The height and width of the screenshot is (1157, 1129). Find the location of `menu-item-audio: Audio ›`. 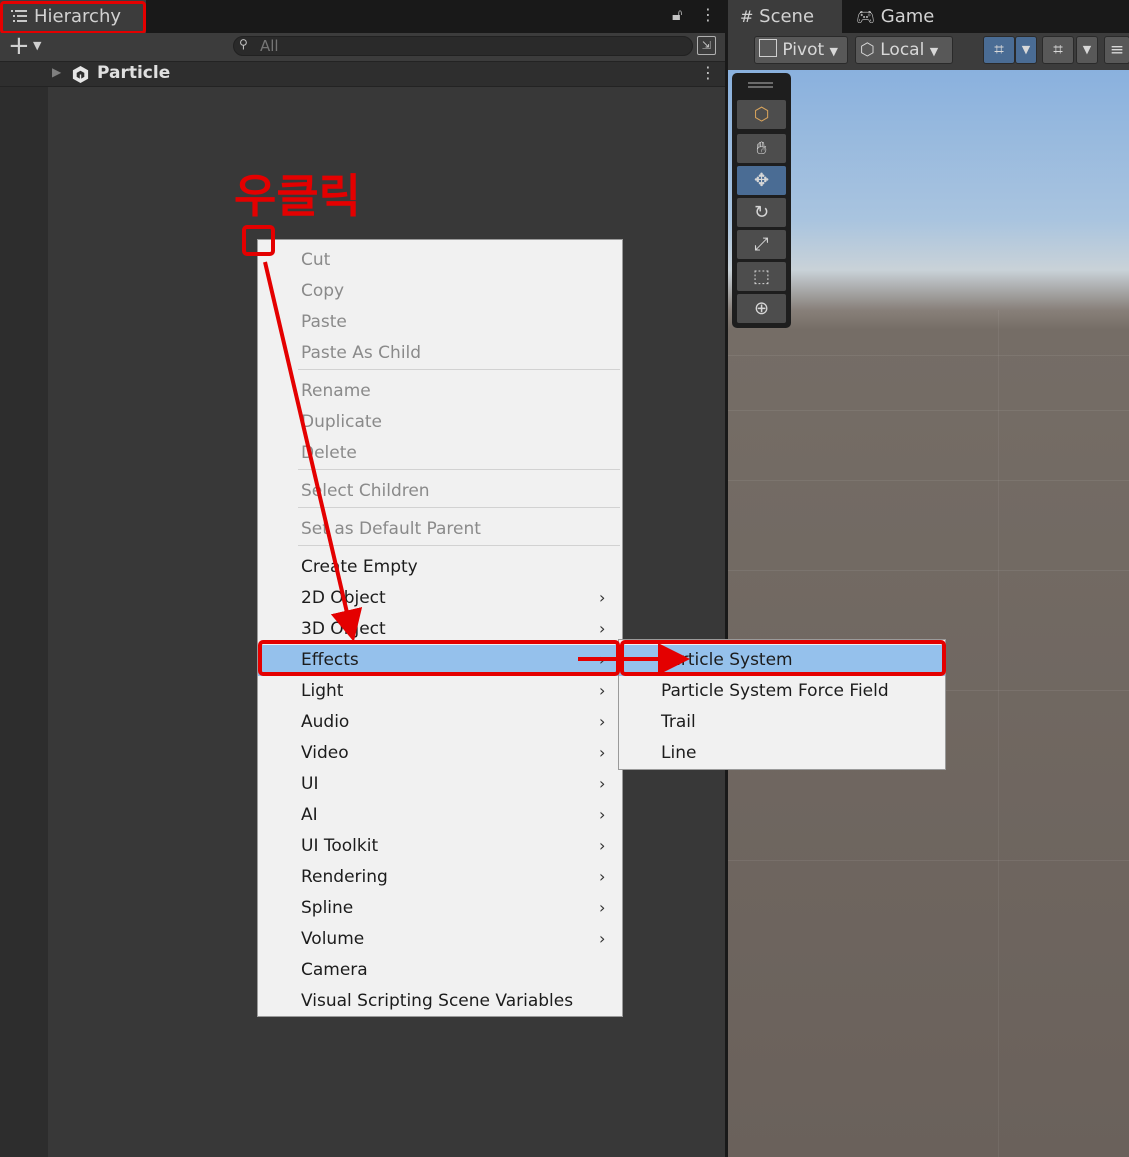

menu-item-audio: Audio › is located at coordinates (440, 722).